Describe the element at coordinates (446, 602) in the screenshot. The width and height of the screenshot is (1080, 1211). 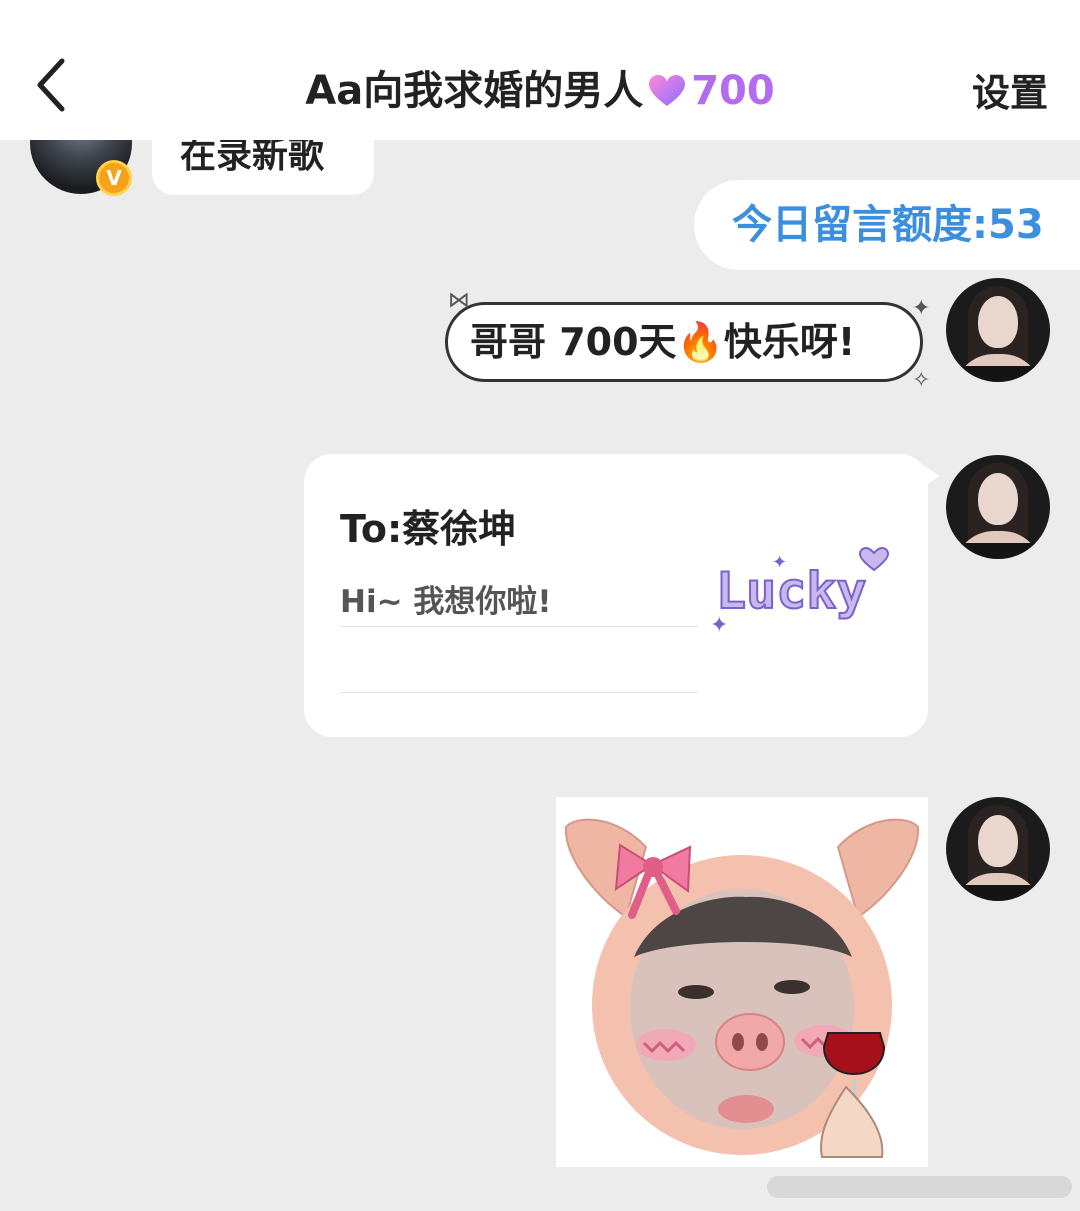
I see `card-message: Hi~ 我想你啦!` at that location.